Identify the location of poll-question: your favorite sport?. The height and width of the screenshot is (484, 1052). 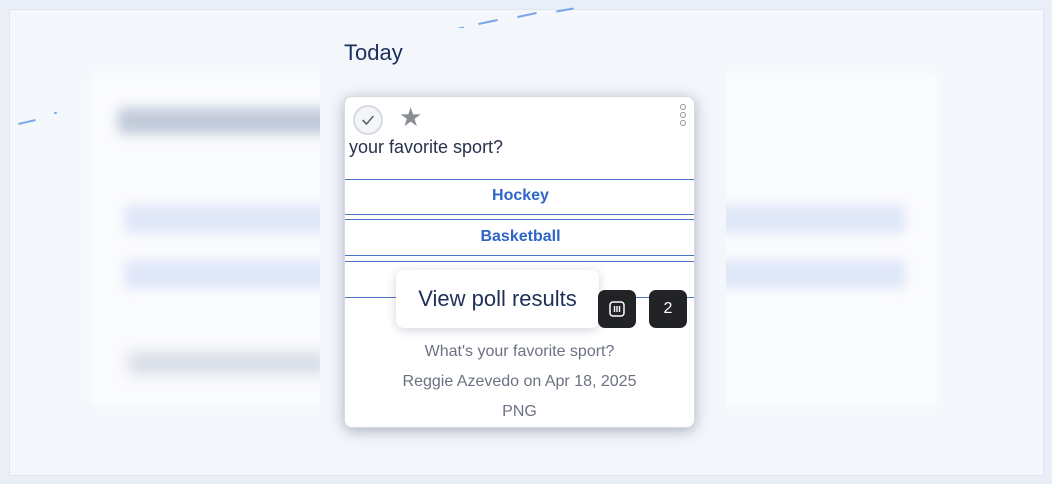
(426, 147).